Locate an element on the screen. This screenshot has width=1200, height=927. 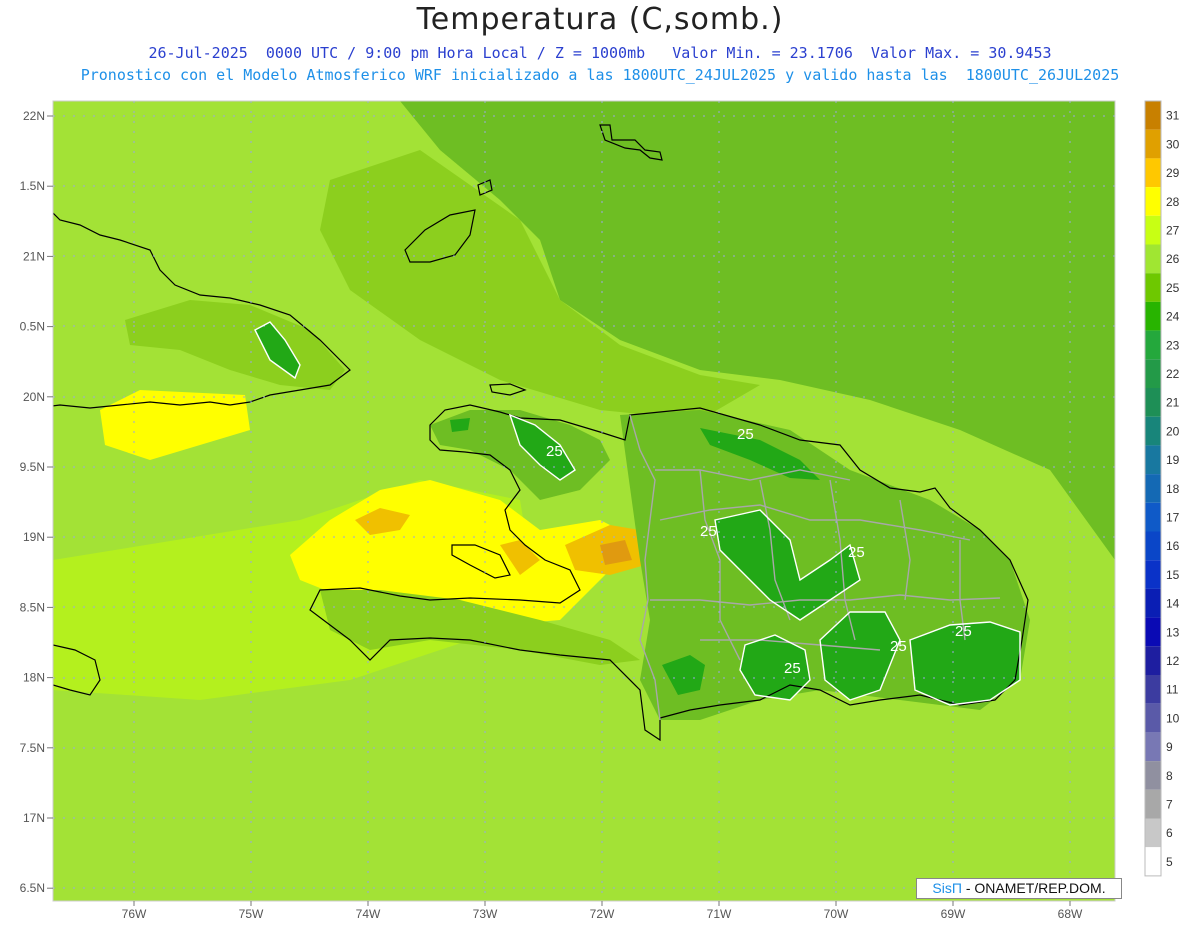
colorbar-label: 14 is located at coordinates (1173, 604).